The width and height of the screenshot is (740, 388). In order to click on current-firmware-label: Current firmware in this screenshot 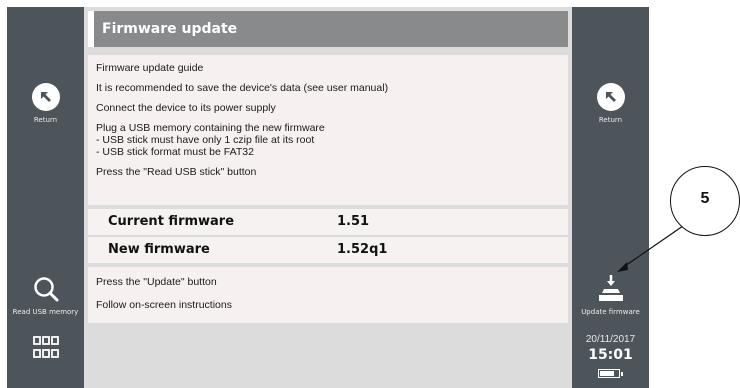, I will do `click(171, 221)`.